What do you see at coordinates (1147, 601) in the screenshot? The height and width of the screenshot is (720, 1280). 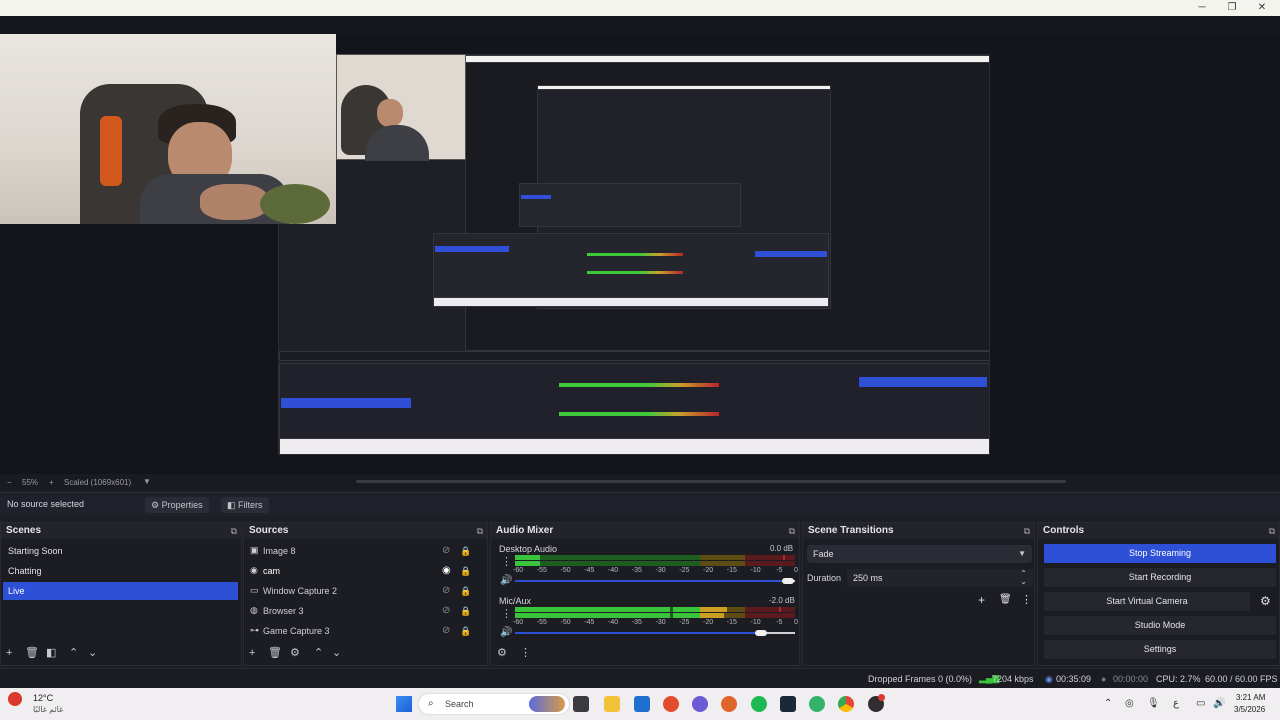 I see `start-virtual-camera-button: Start Virtual Camera` at bounding box center [1147, 601].